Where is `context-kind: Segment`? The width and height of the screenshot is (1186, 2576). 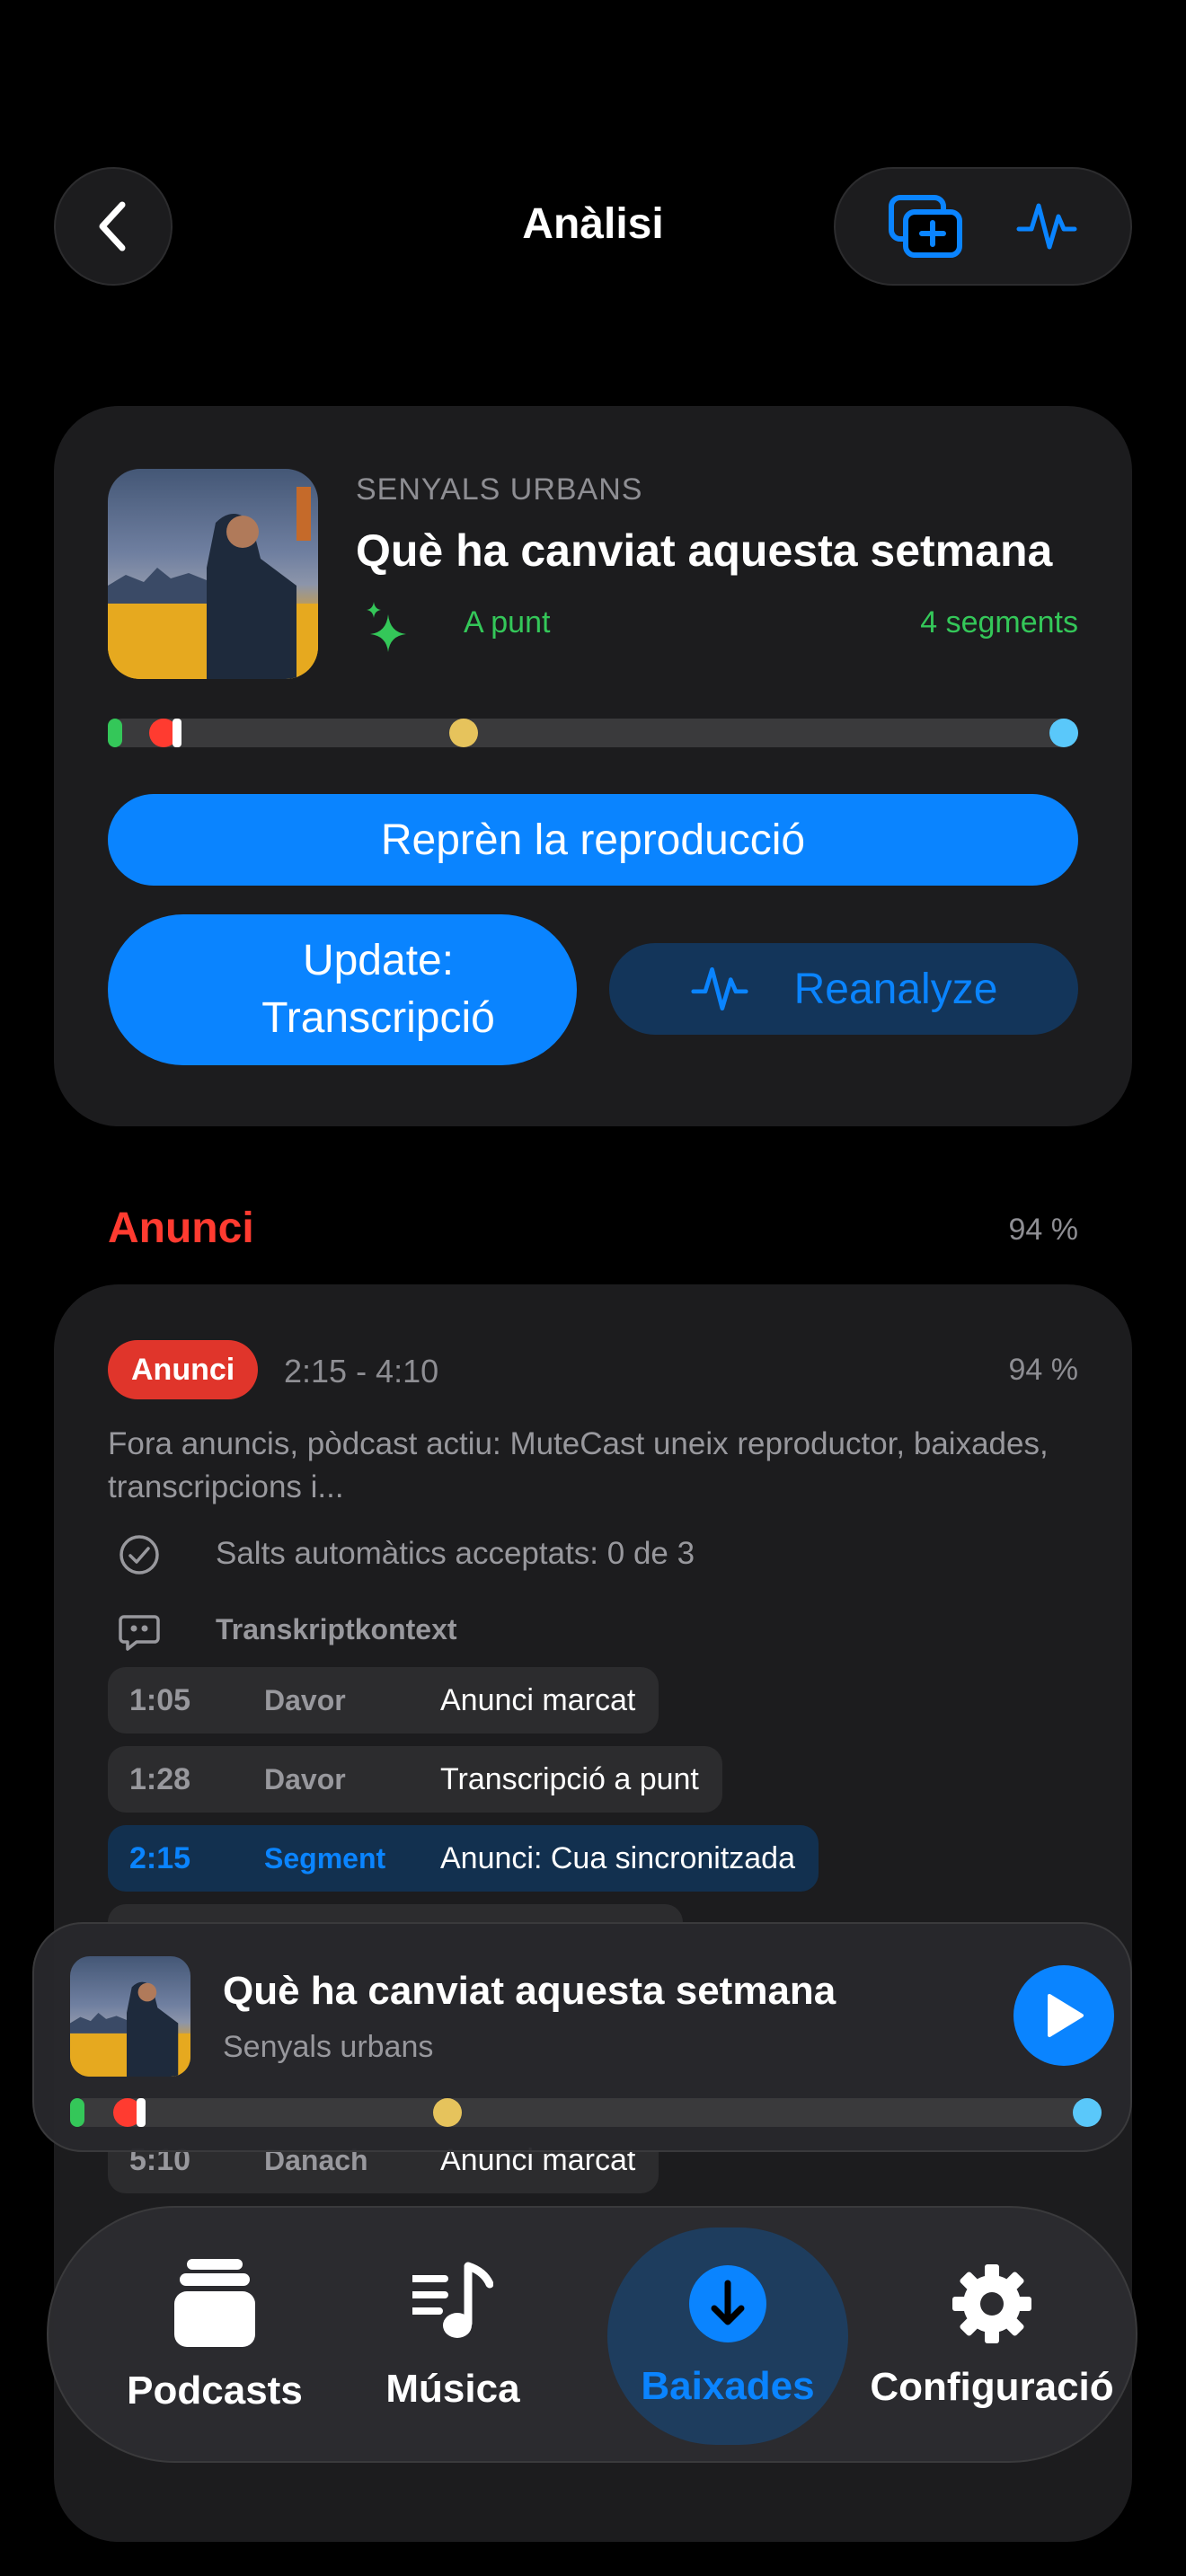 context-kind: Segment is located at coordinates (325, 1858).